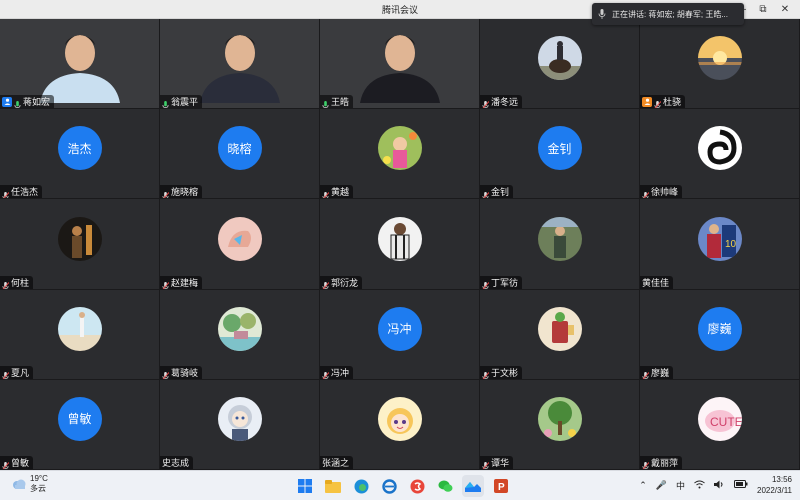 This screenshot has height=500, width=800. What do you see at coordinates (741, 485) in the screenshot?
I see `battery-icon` at bounding box center [741, 485].